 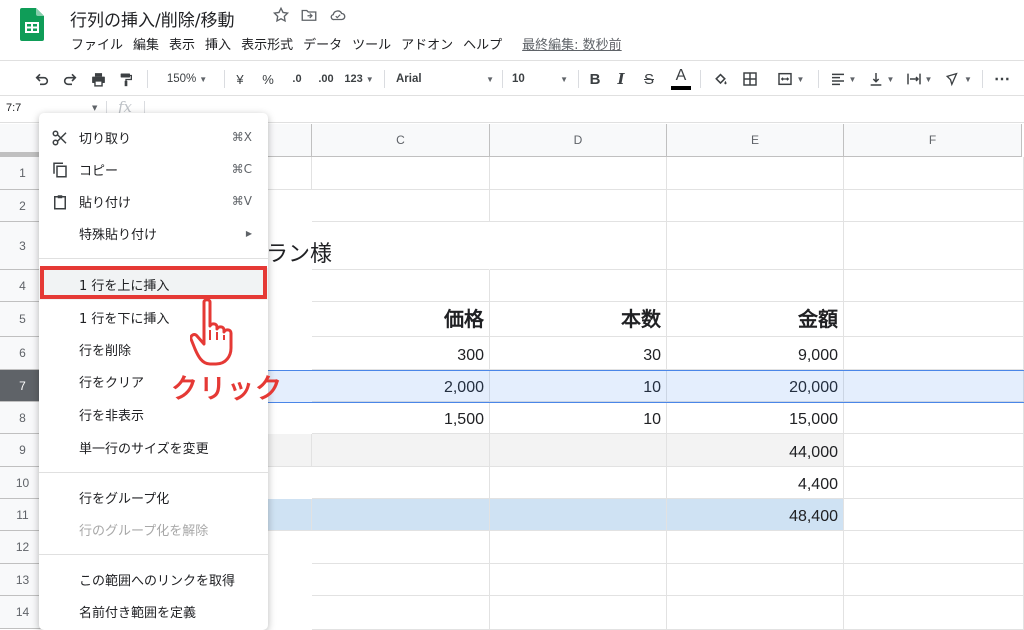 What do you see at coordinates (401, 319) in the screenshot?
I see `cell-c5: 価格` at bounding box center [401, 319].